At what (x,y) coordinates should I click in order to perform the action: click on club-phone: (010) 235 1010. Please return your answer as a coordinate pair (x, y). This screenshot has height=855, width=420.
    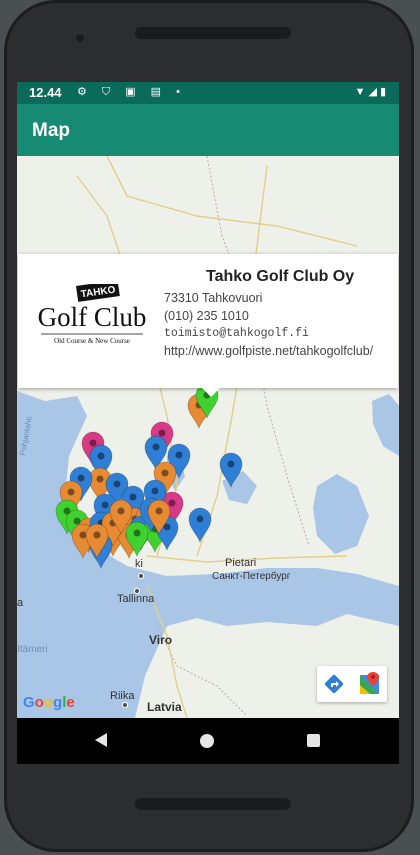
    Looking at the image, I should click on (206, 316).